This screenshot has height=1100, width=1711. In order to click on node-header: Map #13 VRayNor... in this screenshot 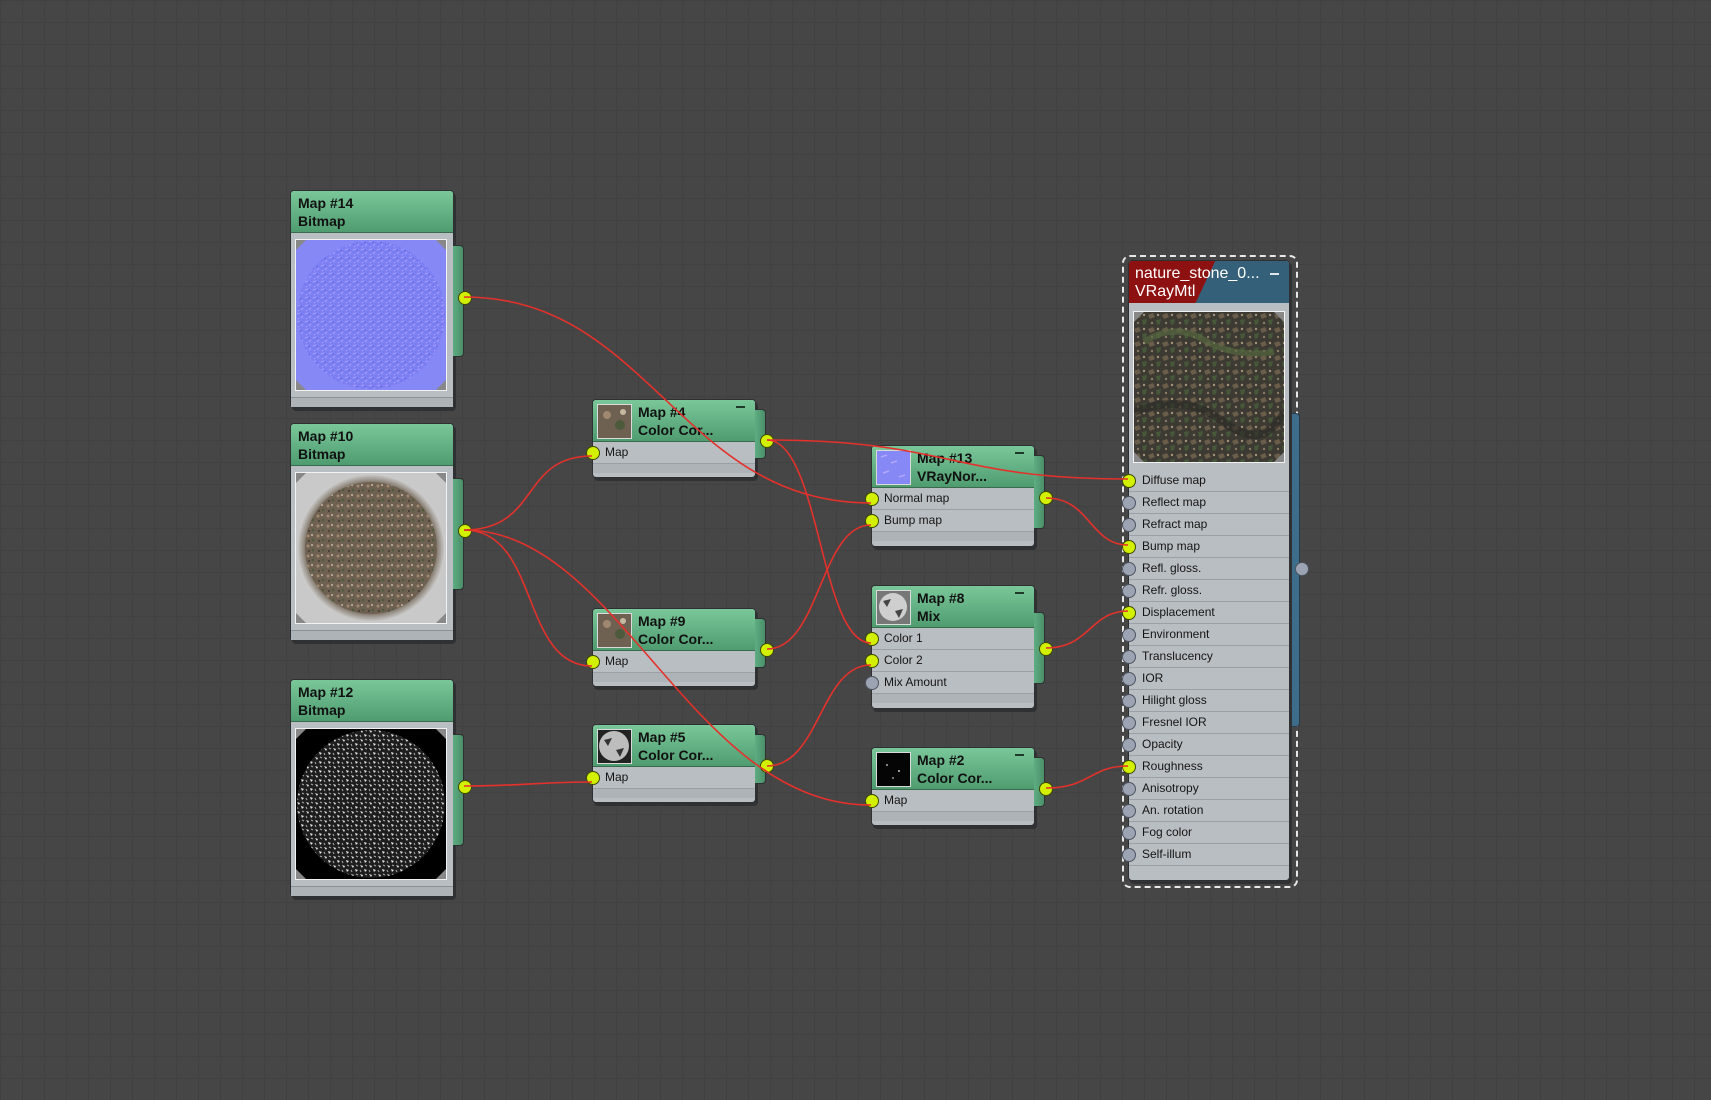, I will do `click(953, 467)`.